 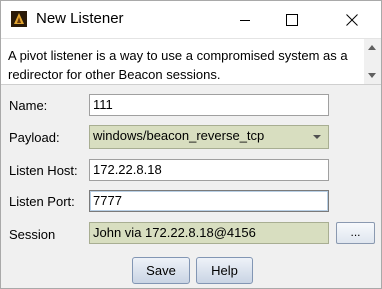 I want to click on payload-label: Payload:, so click(x=34, y=137).